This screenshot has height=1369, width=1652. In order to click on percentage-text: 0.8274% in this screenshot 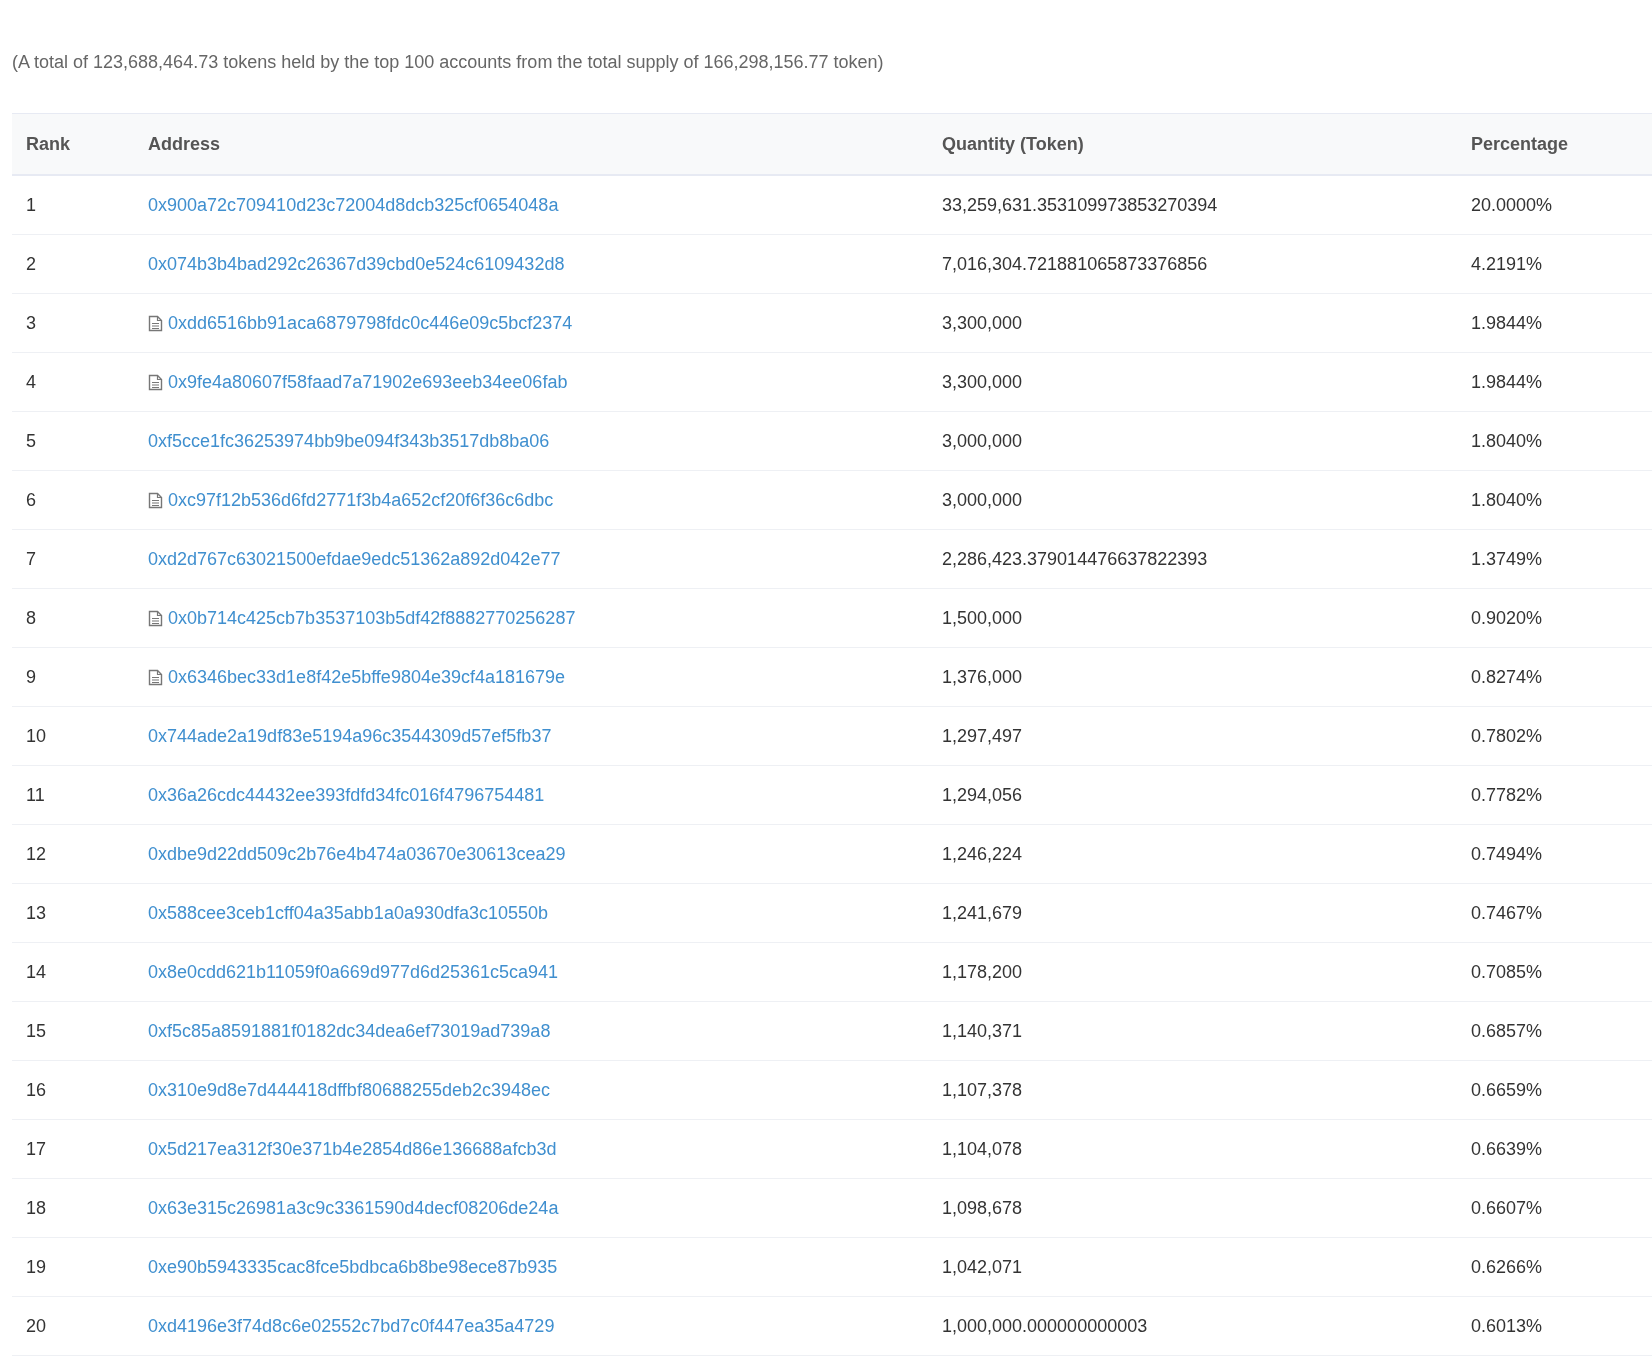, I will do `click(1507, 676)`.